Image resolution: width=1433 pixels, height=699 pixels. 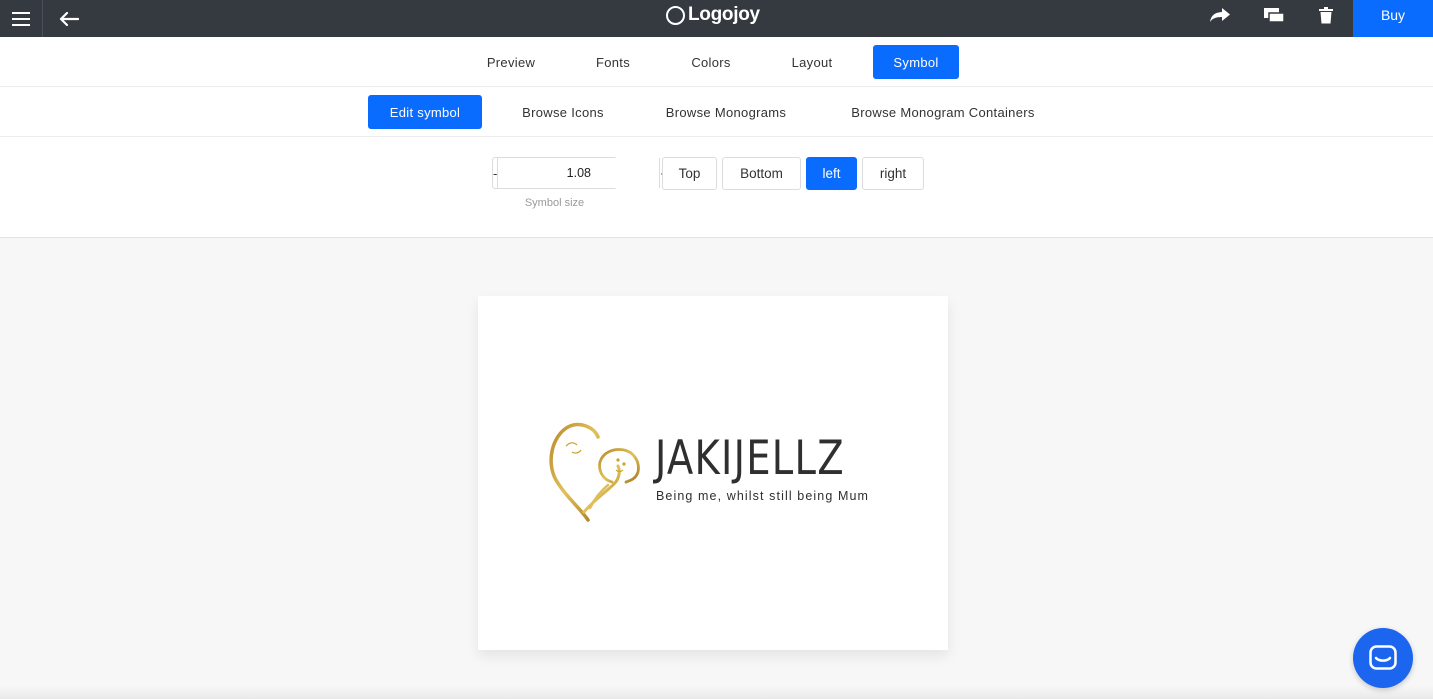 What do you see at coordinates (763, 496) in the screenshot?
I see `logo-tagline: Being me, whilst still being Mum` at bounding box center [763, 496].